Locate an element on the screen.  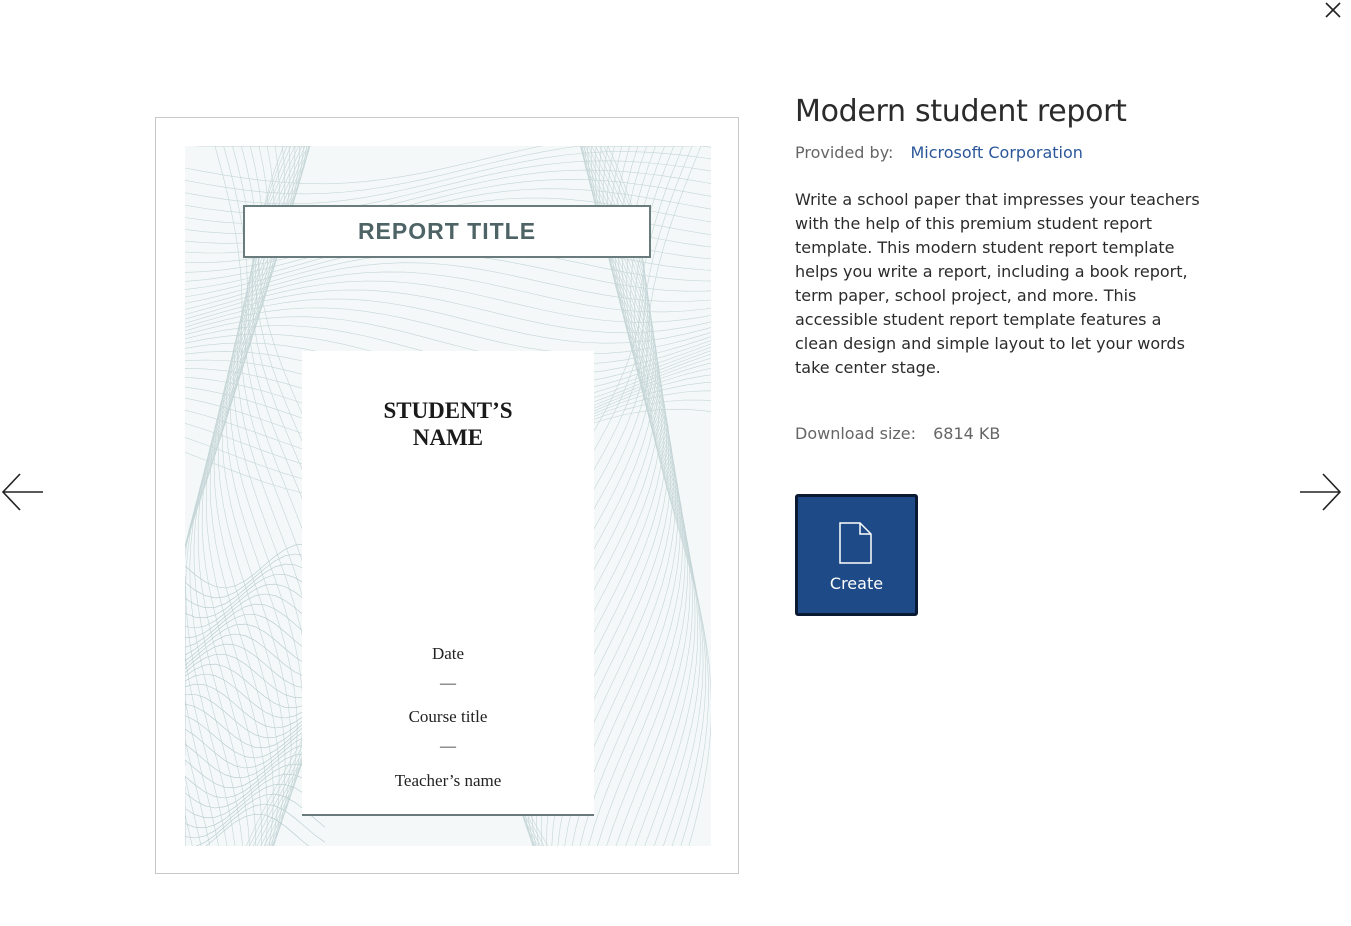
template-title: Modern student report is located at coordinates (961, 111).